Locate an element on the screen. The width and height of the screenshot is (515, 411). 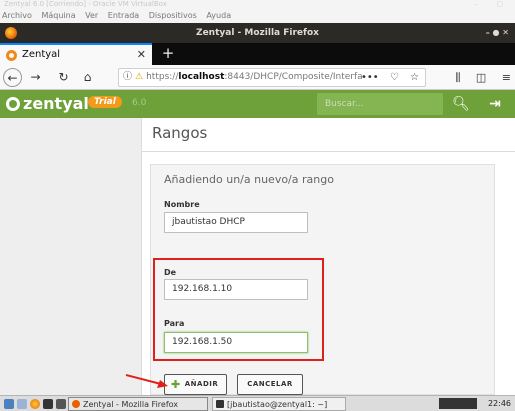
bookmark-star-icon: ☆ is located at coordinates (414, 77).